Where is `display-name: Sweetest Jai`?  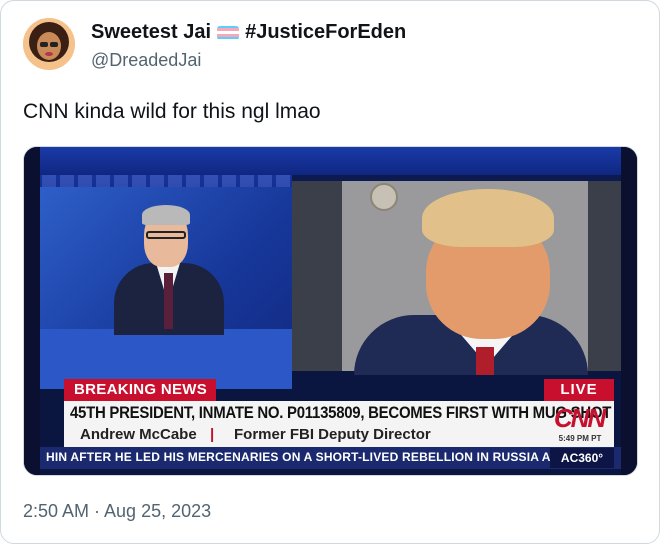
display-name: Sweetest Jai is located at coordinates (151, 32).